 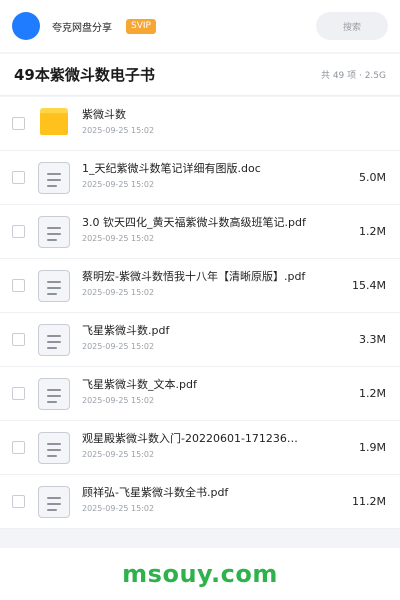 I want to click on svip-badge: SVIP, so click(x=141, y=26).